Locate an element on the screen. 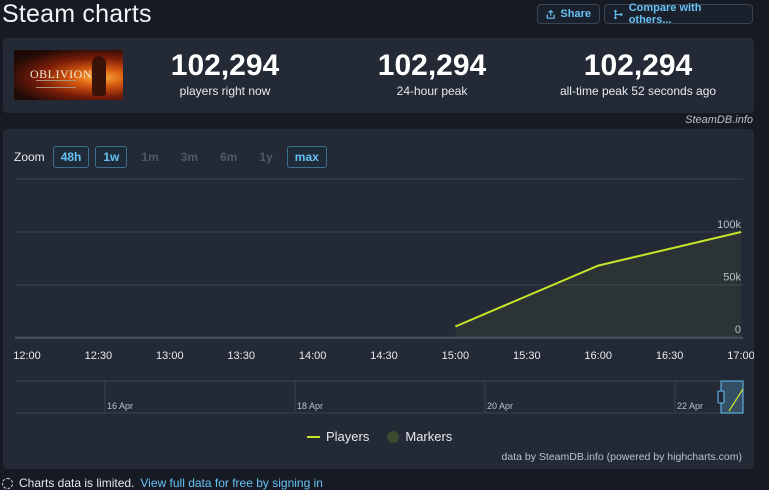 Image resolution: width=769 pixels, height=490 pixels. game-art-figure is located at coordinates (99, 76).